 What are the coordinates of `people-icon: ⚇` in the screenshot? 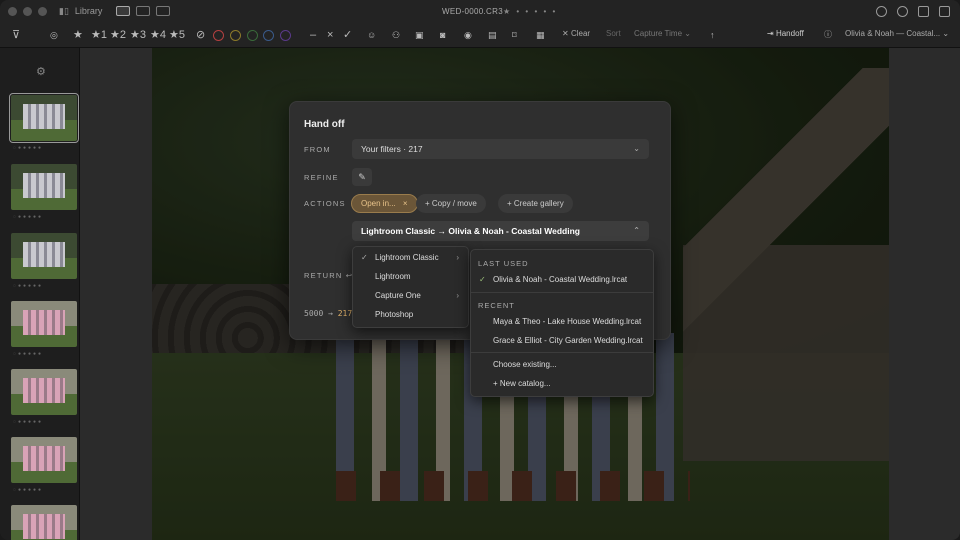 It's located at (396, 35).